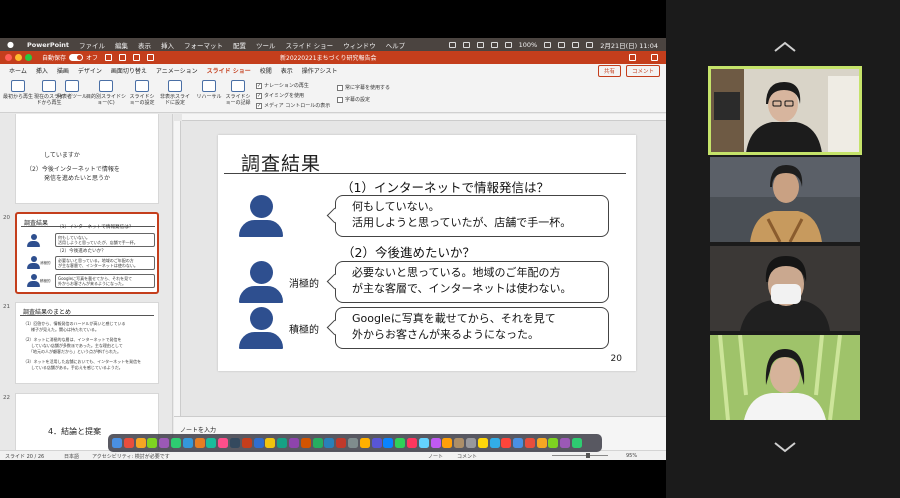 The width and height of the screenshot is (900, 498). What do you see at coordinates (209, 90) in the screenshot?
I see `rehearse-button: リハーサル` at bounding box center [209, 90].